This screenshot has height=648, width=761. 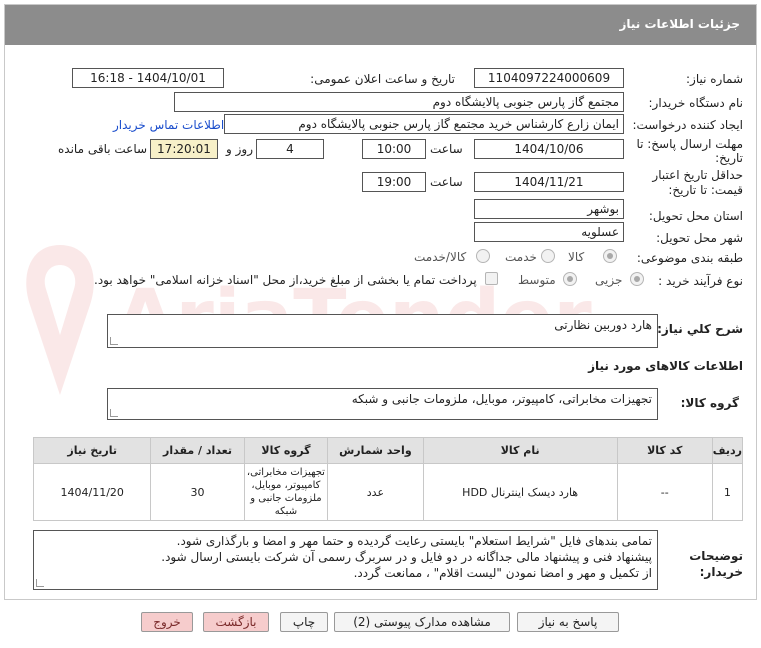 I want to click on print-button: چاپ, so click(x=304, y=622).